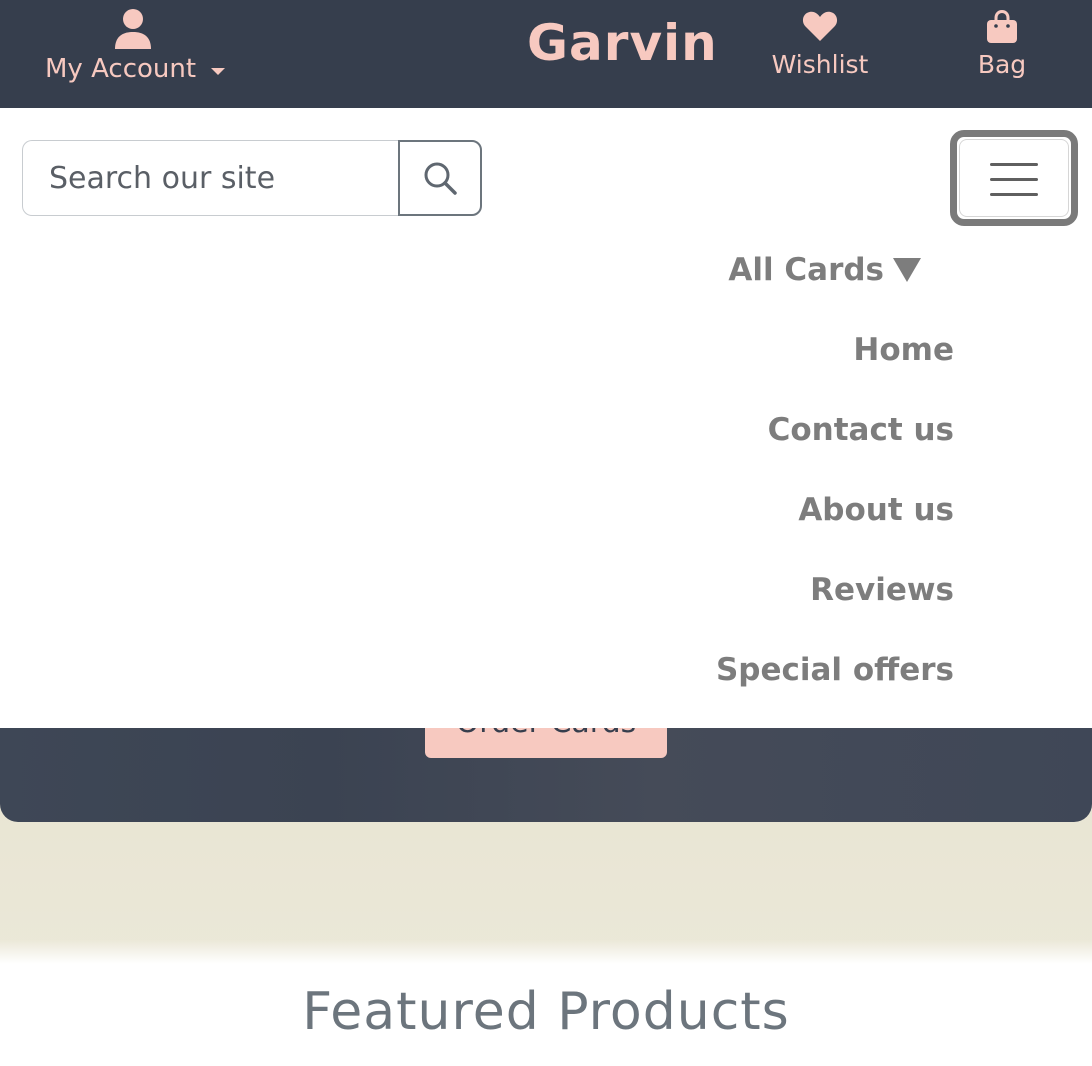 The image size is (1092, 1066). Describe the element at coordinates (876, 510) in the screenshot. I see `nav-item-about-us: About us` at that location.